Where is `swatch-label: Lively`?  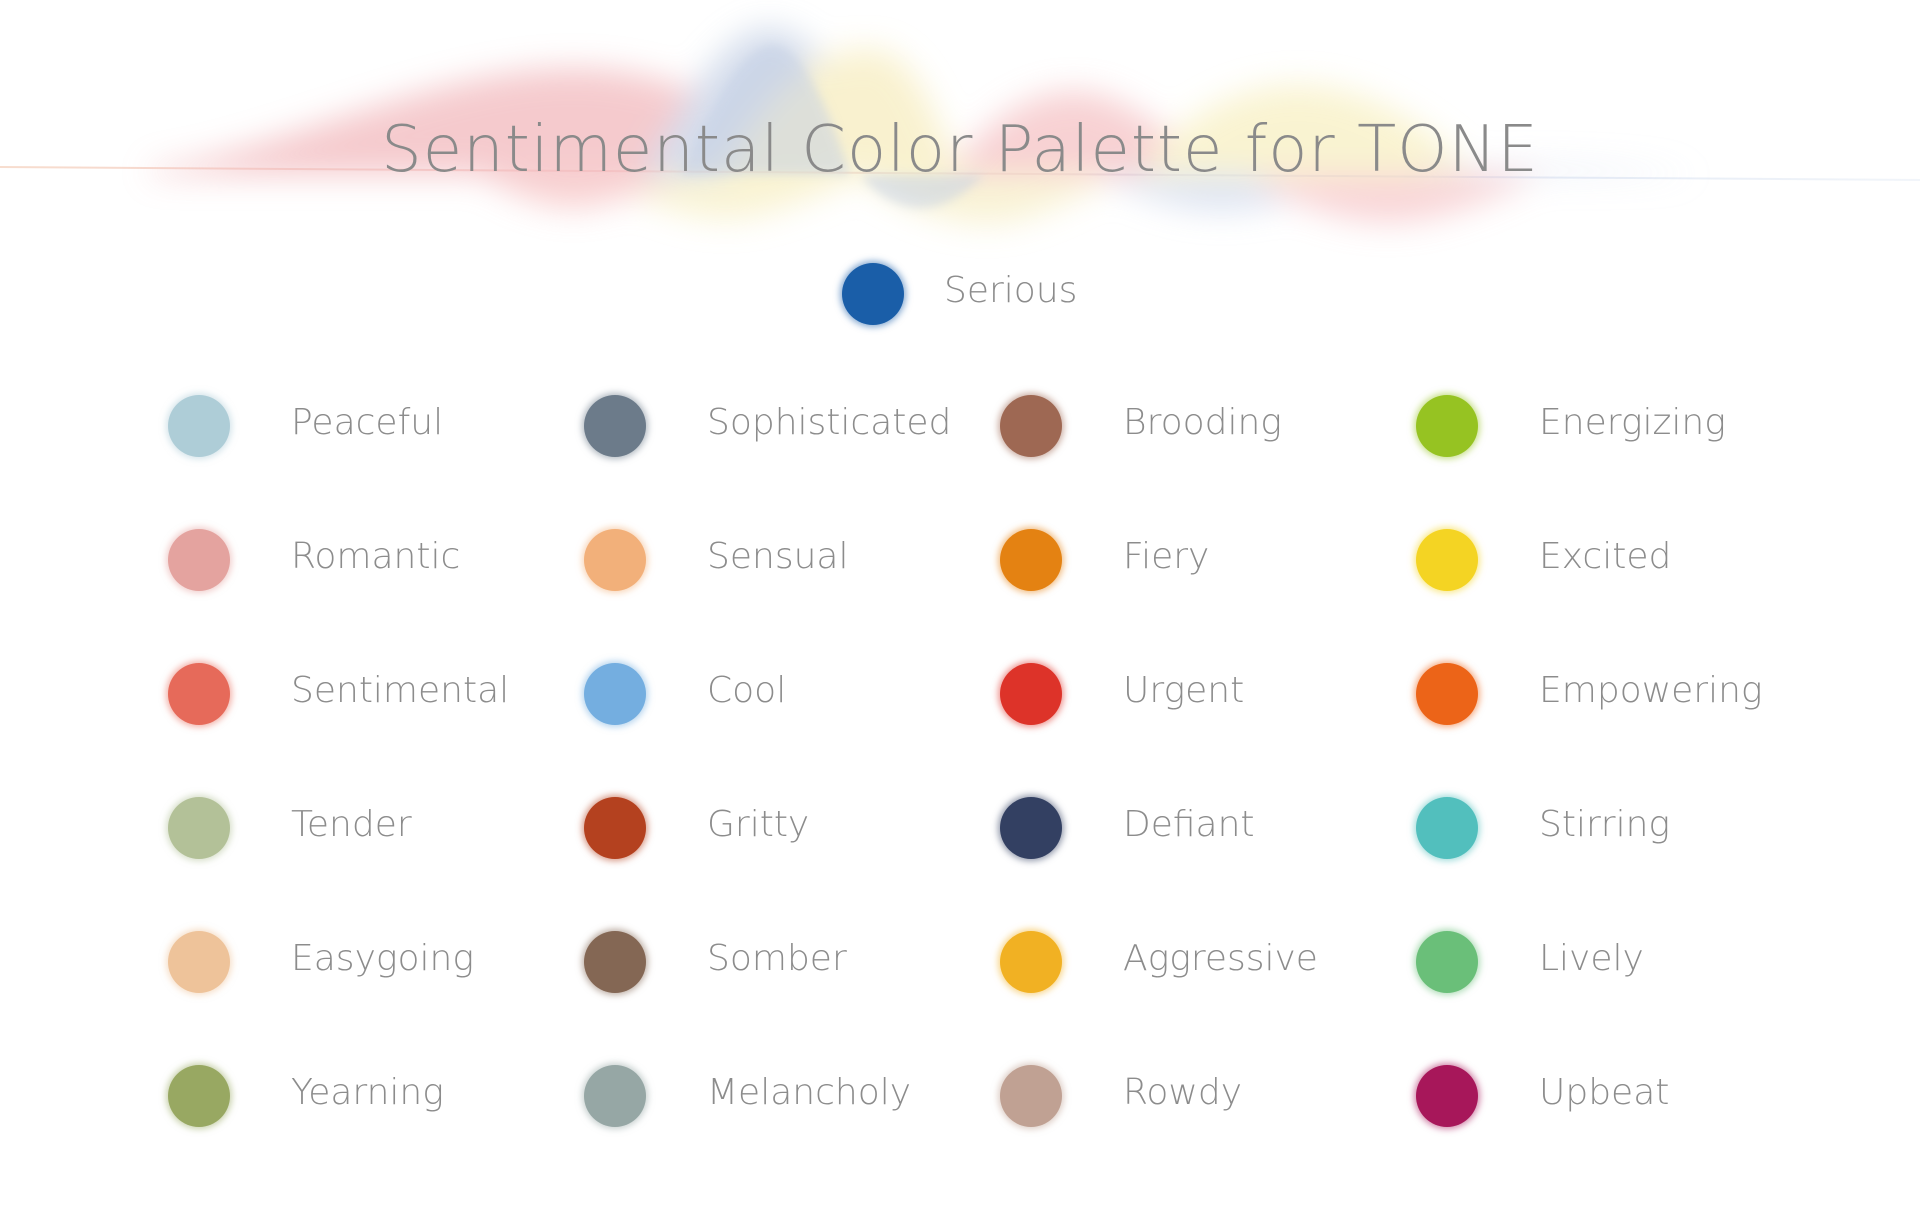
swatch-label: Lively is located at coordinates (1591, 958).